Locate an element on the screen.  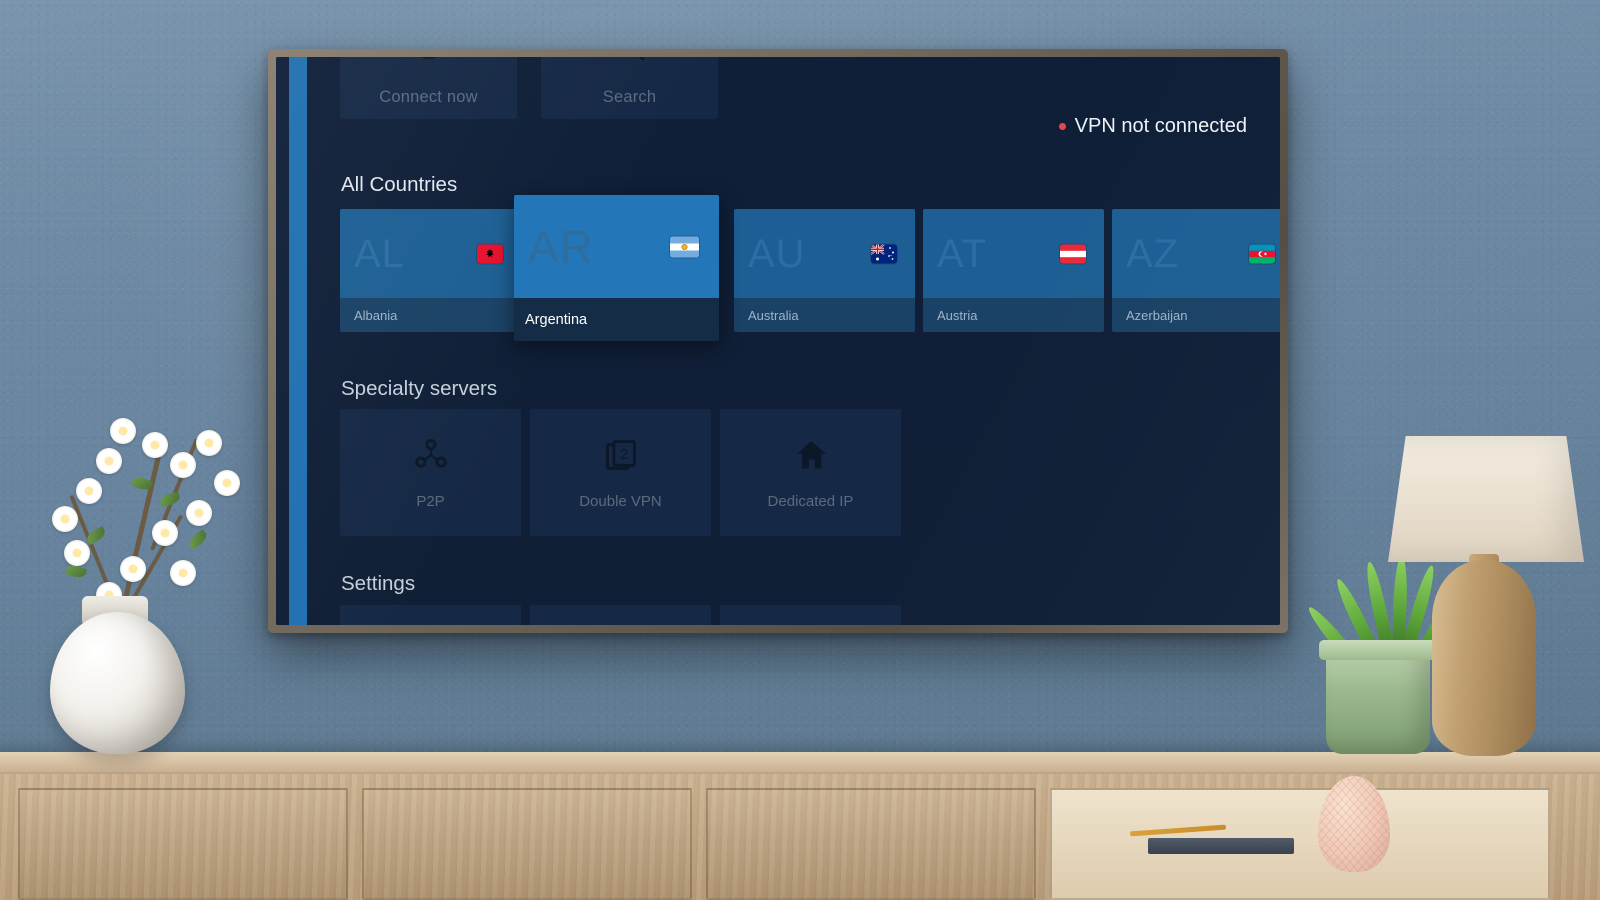
country-card-albania: AL Albania is located at coordinates (430, 270).